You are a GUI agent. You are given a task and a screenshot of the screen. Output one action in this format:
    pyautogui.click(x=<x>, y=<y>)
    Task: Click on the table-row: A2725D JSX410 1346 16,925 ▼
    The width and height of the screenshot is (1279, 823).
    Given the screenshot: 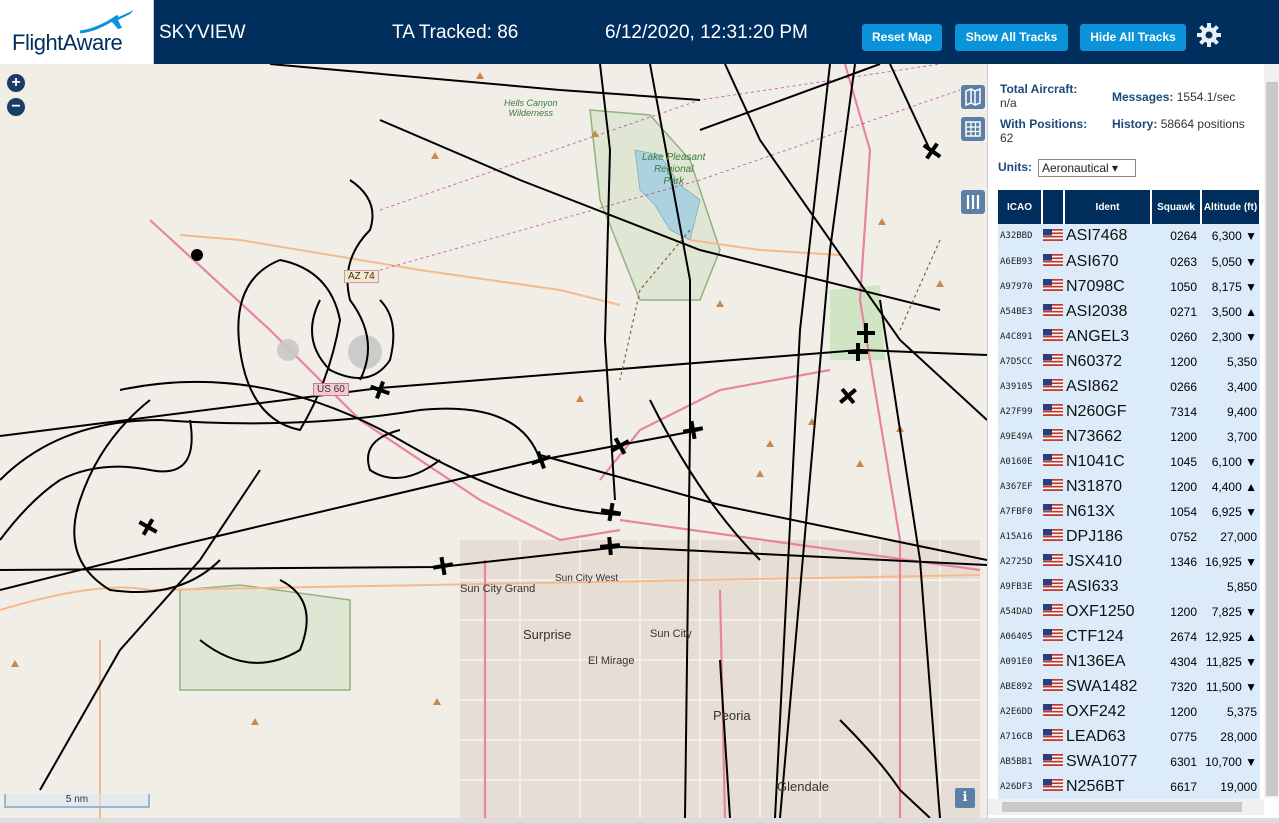 What is the action you would take?
    pyautogui.click(x=1129, y=562)
    